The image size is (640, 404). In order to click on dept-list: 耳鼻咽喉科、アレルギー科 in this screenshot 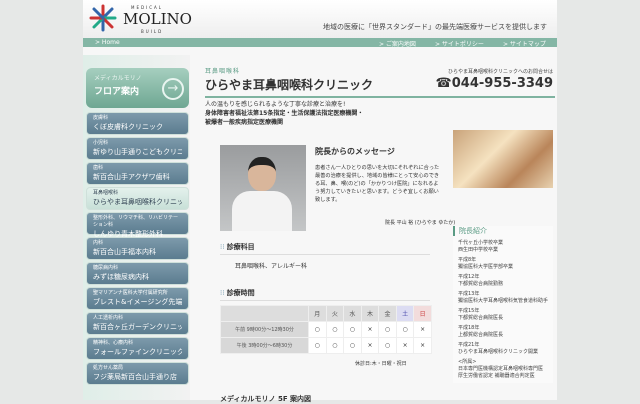, I will do `click(271, 266)`.